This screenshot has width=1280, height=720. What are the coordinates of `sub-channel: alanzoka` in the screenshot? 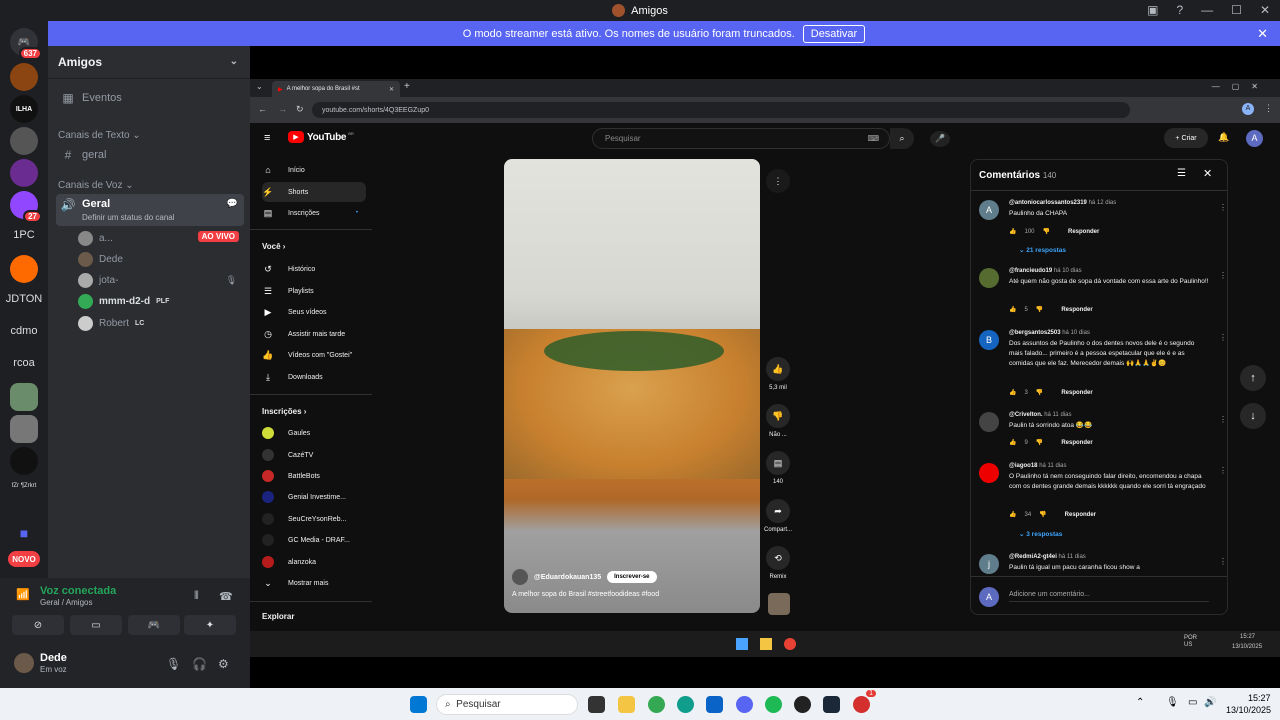 It's located at (314, 562).